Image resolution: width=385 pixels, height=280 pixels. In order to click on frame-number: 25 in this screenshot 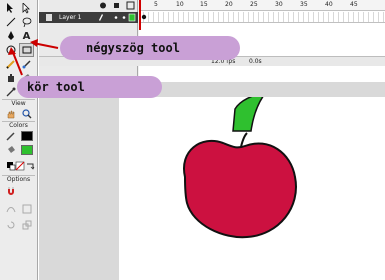, I will do `click(254, 4)`.